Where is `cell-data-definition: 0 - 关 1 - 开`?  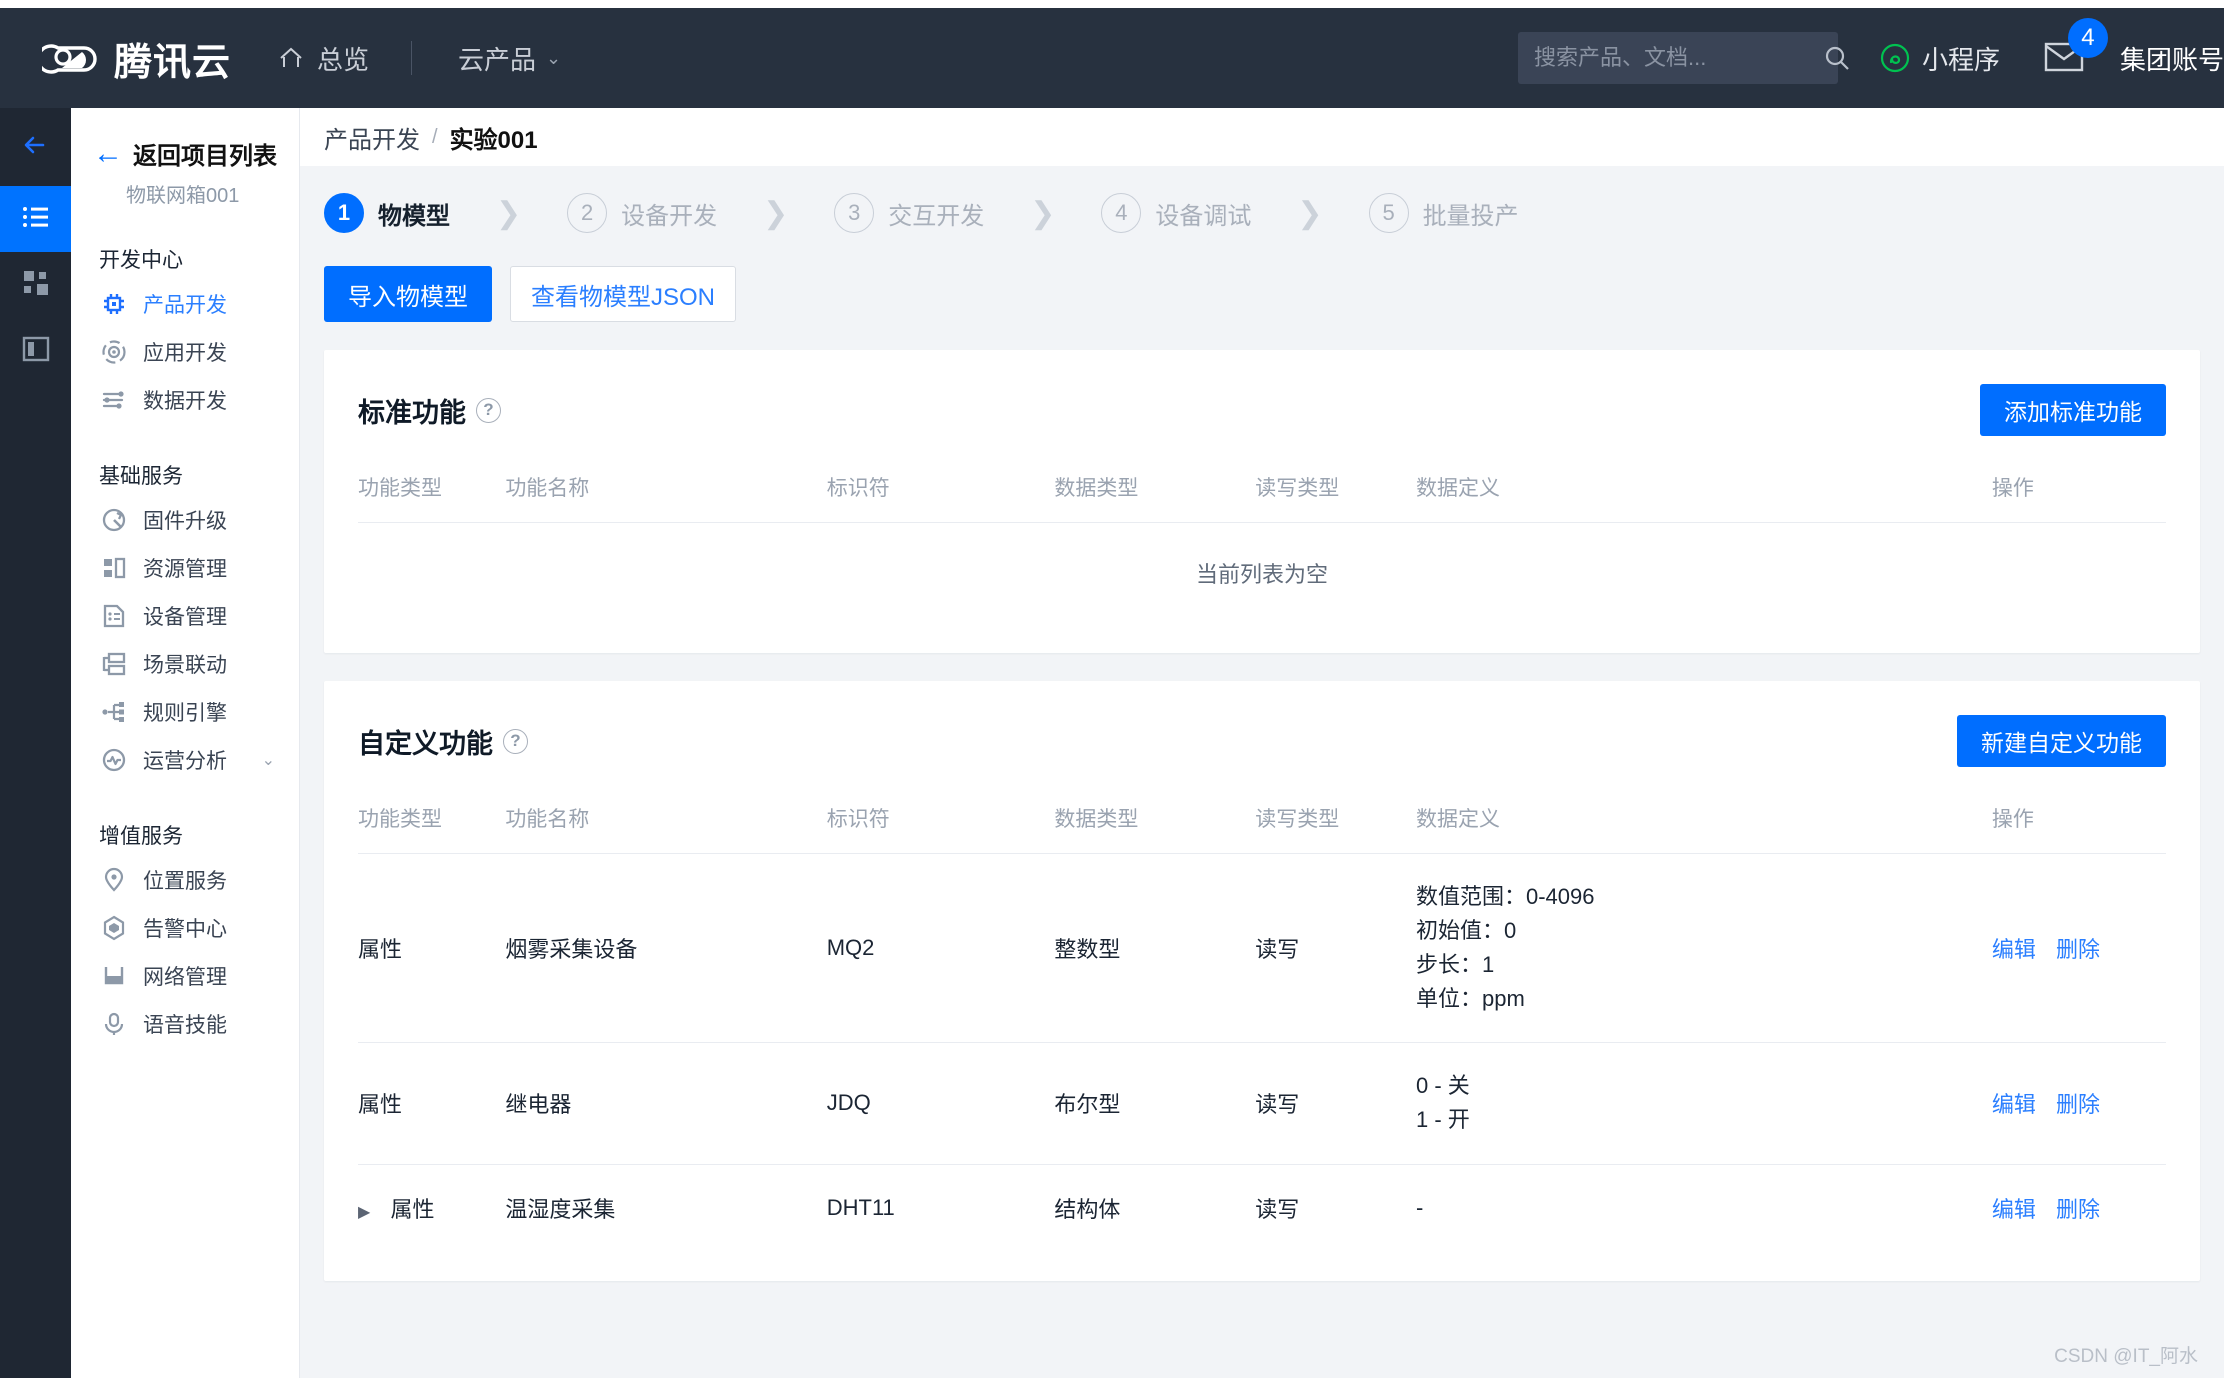 cell-data-definition: 0 - 关 1 - 开 is located at coordinates (1703, 1103).